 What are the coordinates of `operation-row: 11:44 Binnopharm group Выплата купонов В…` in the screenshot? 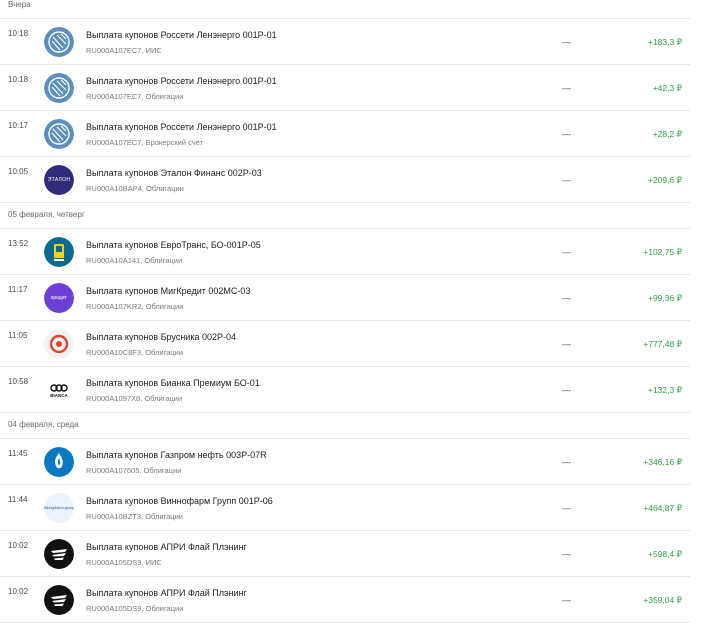 It's located at (345, 508).